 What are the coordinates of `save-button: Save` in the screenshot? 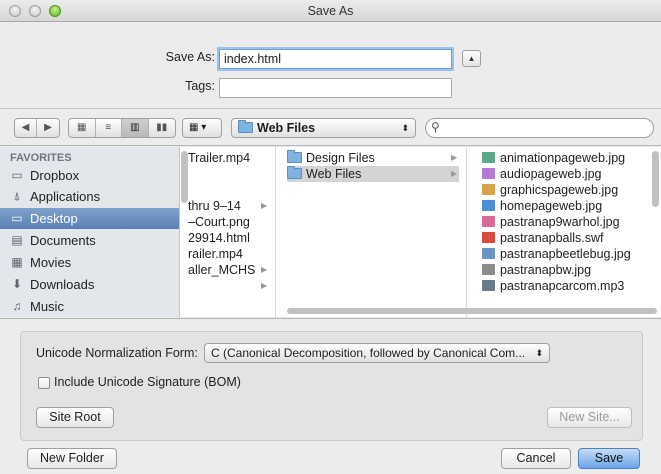 It's located at (609, 458).